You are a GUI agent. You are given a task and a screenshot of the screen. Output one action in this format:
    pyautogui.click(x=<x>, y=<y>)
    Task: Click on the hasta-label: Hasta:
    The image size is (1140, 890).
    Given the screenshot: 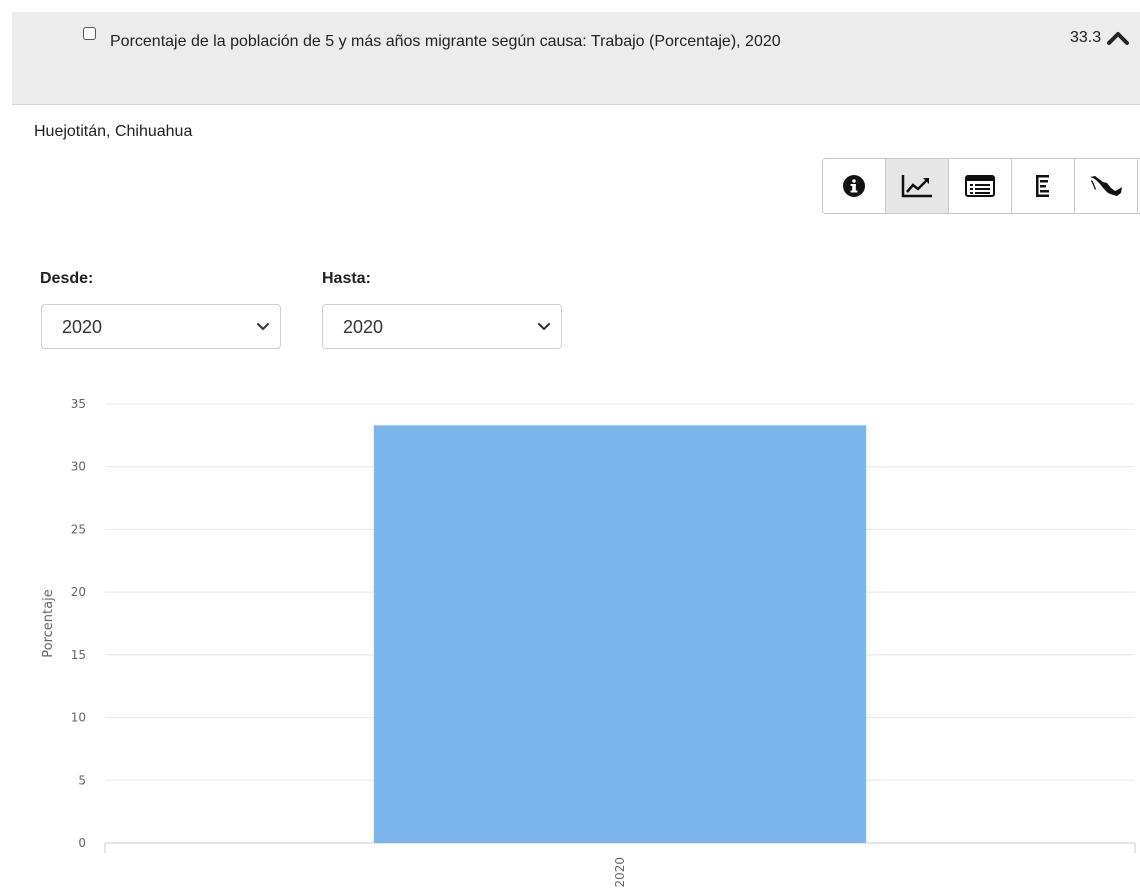 What is the action you would take?
    pyautogui.click(x=346, y=278)
    